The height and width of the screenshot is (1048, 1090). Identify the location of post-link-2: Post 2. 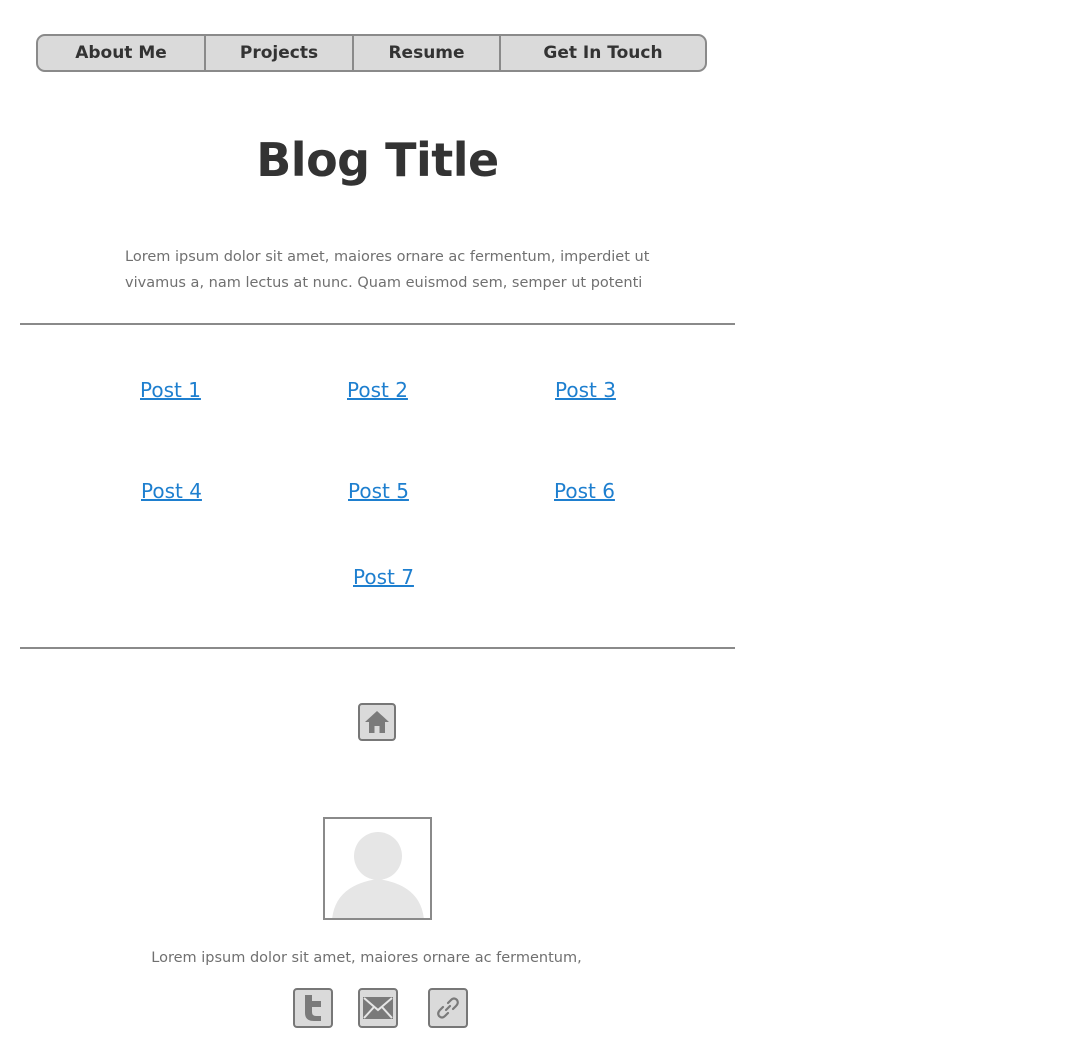
(377, 390).